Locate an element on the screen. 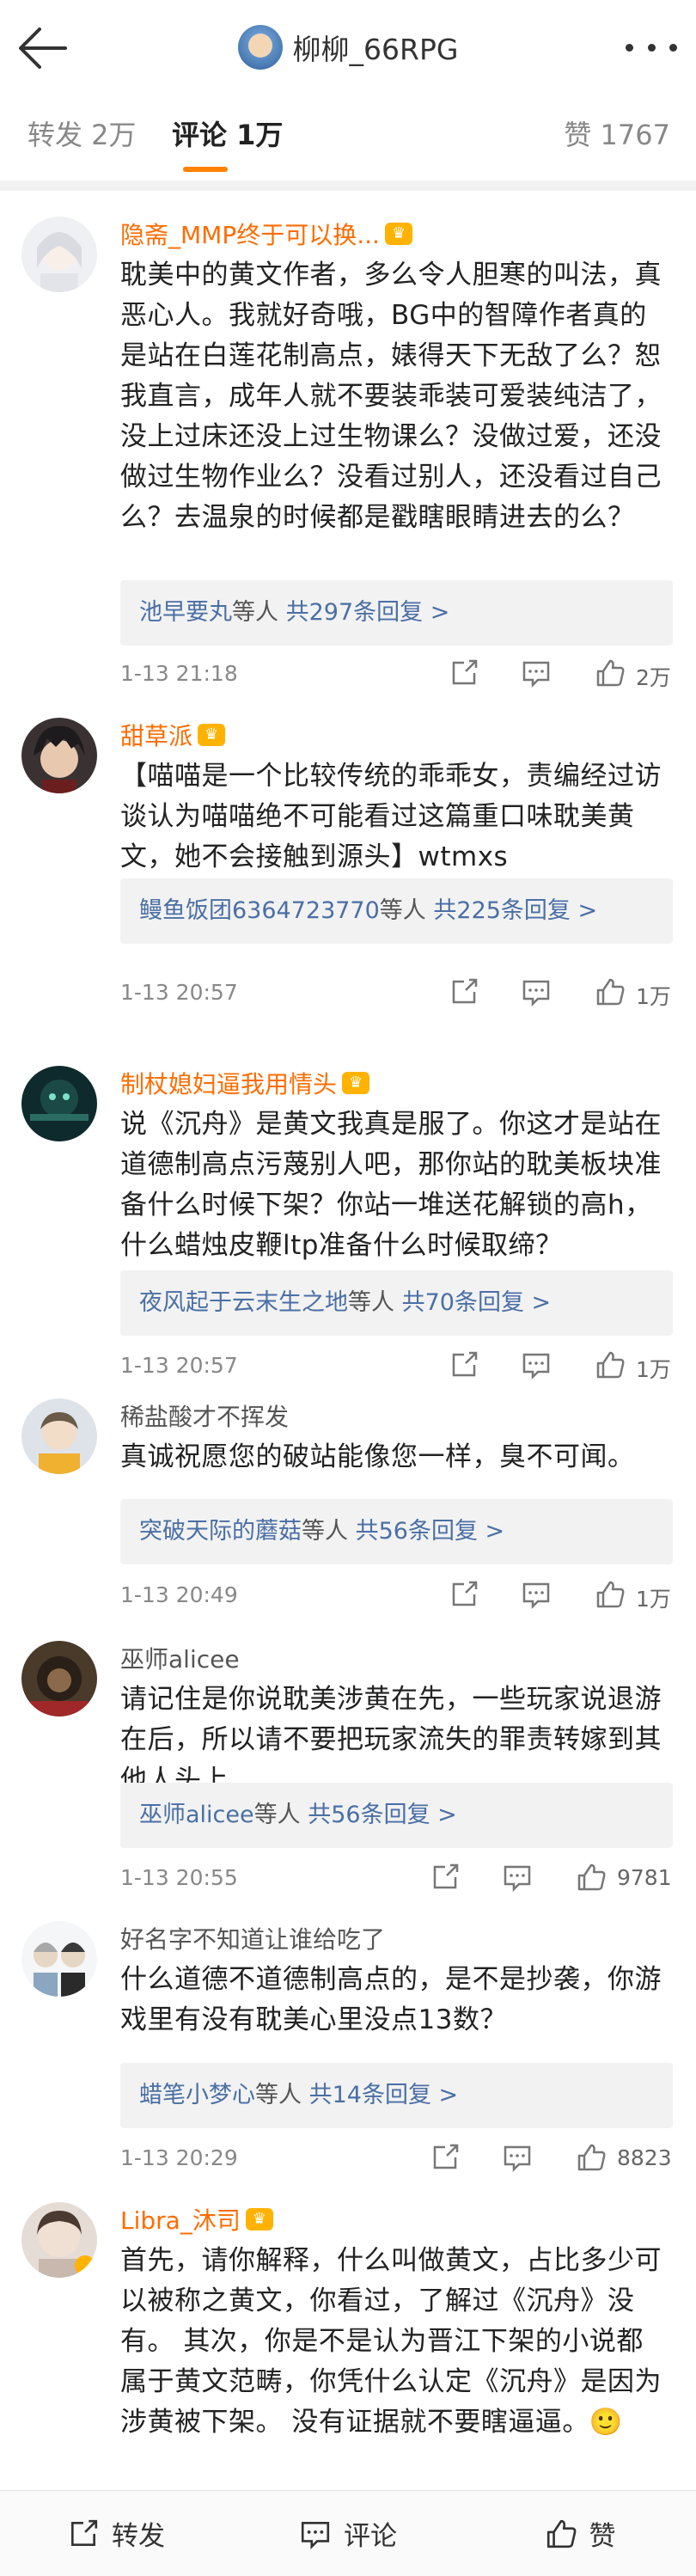 This screenshot has height=2576, width=696. author-name: 柳柳_66RPG is located at coordinates (376, 47).